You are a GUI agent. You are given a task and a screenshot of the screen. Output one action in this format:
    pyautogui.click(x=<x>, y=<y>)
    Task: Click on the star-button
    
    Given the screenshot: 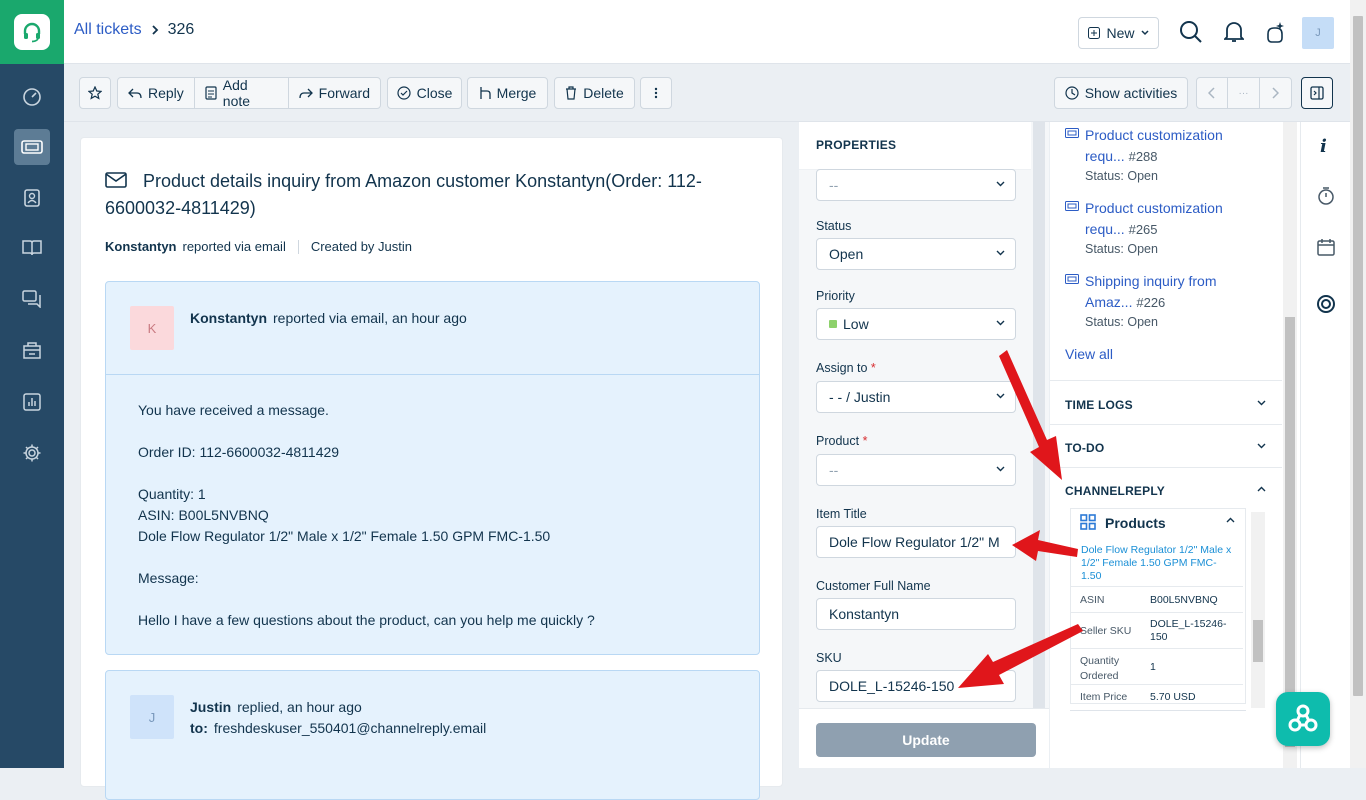 What is the action you would take?
    pyautogui.click(x=95, y=93)
    